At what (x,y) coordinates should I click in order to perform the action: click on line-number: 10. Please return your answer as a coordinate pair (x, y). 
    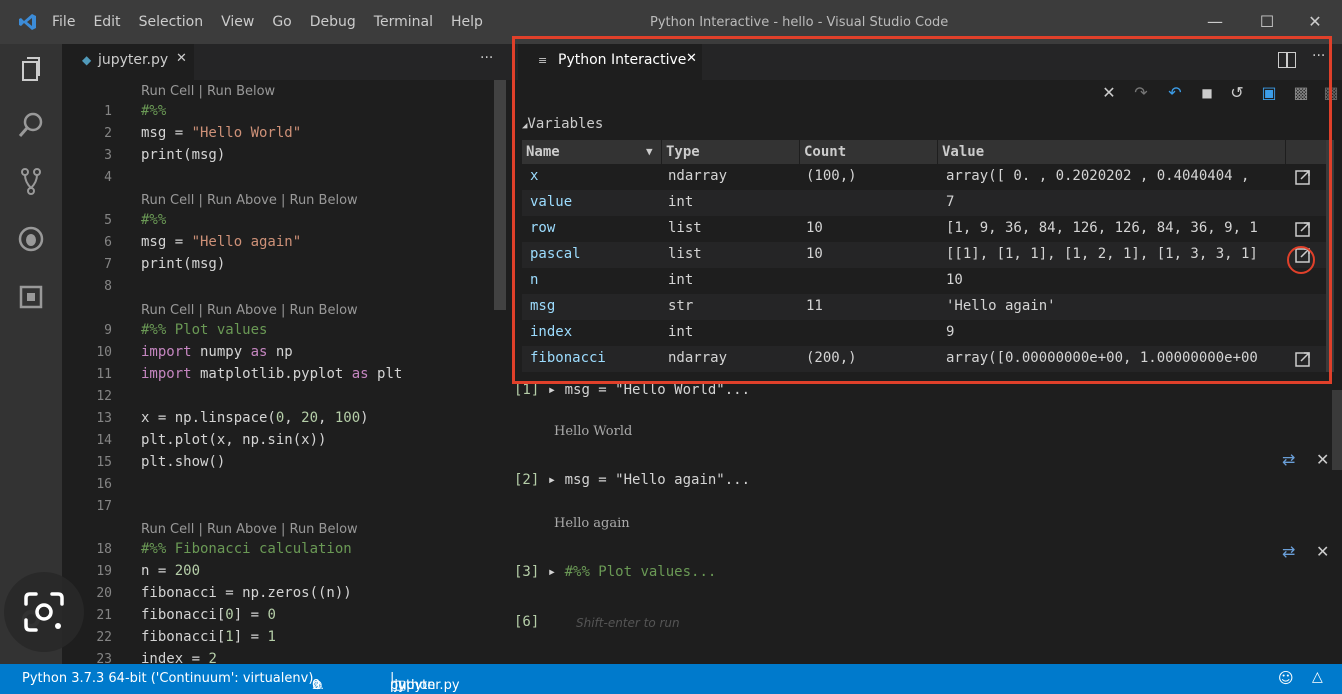
    Looking at the image, I should click on (104, 352).